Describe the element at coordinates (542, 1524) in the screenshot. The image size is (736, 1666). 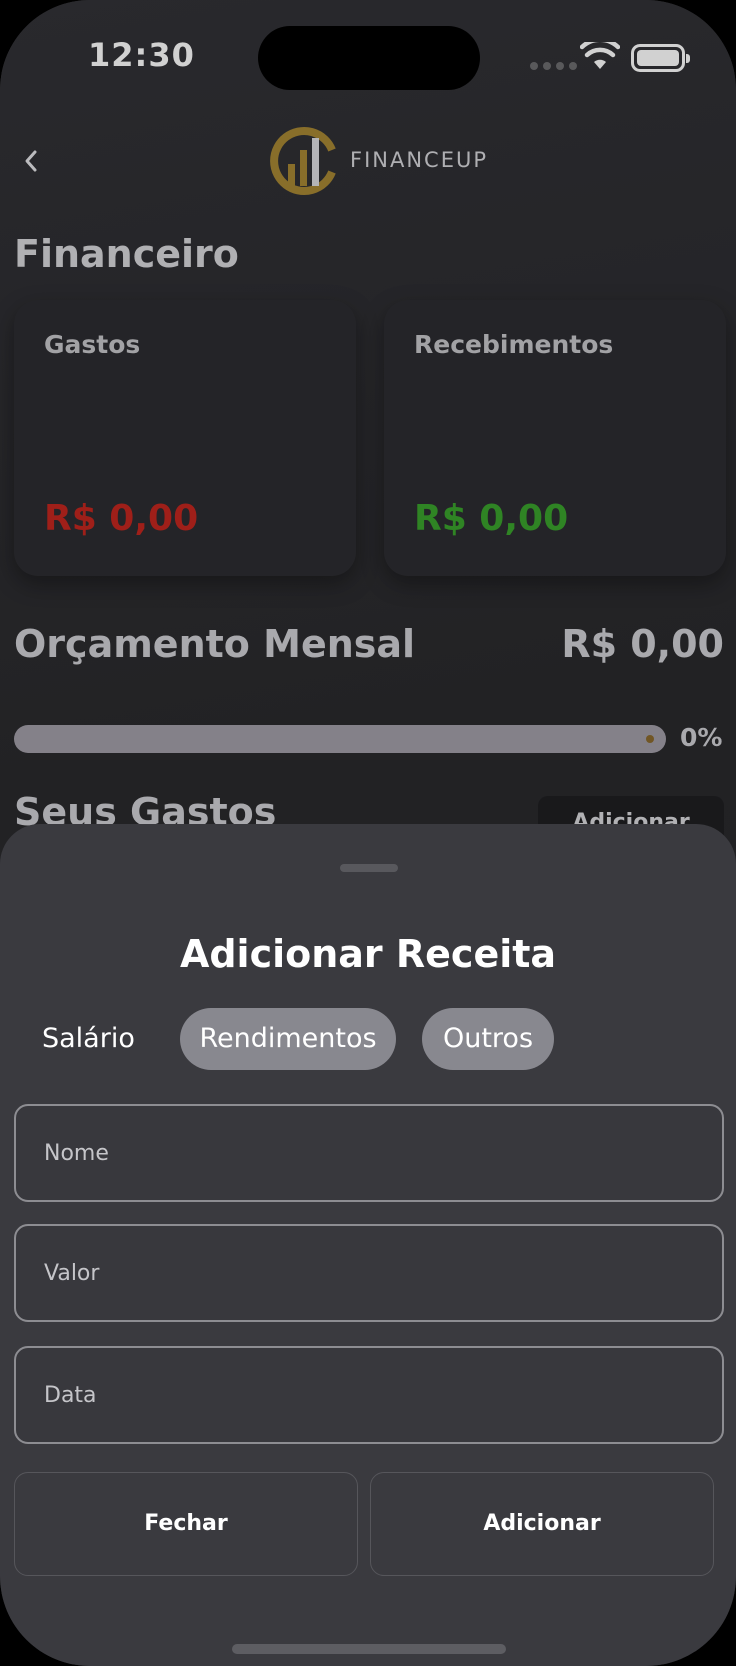
I see `add-button: Adicionar` at that location.